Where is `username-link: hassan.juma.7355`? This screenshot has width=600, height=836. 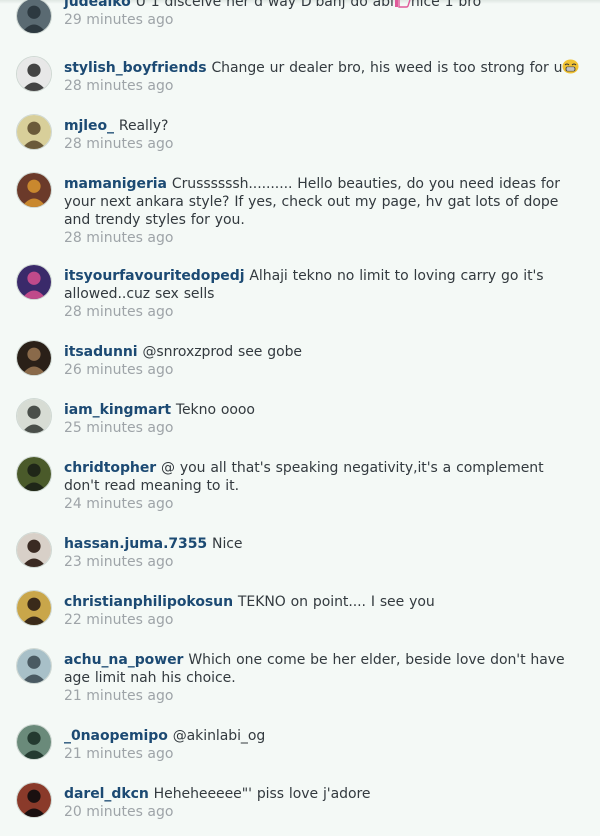
username-link: hassan.juma.7355 is located at coordinates (135, 544).